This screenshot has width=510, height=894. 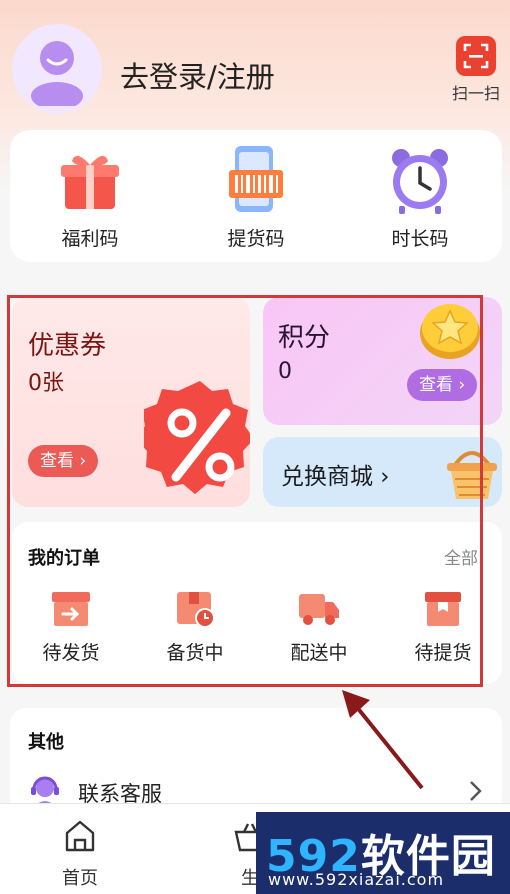 What do you see at coordinates (420, 239) in the screenshot?
I see `quick-action-label: 时长码` at bounding box center [420, 239].